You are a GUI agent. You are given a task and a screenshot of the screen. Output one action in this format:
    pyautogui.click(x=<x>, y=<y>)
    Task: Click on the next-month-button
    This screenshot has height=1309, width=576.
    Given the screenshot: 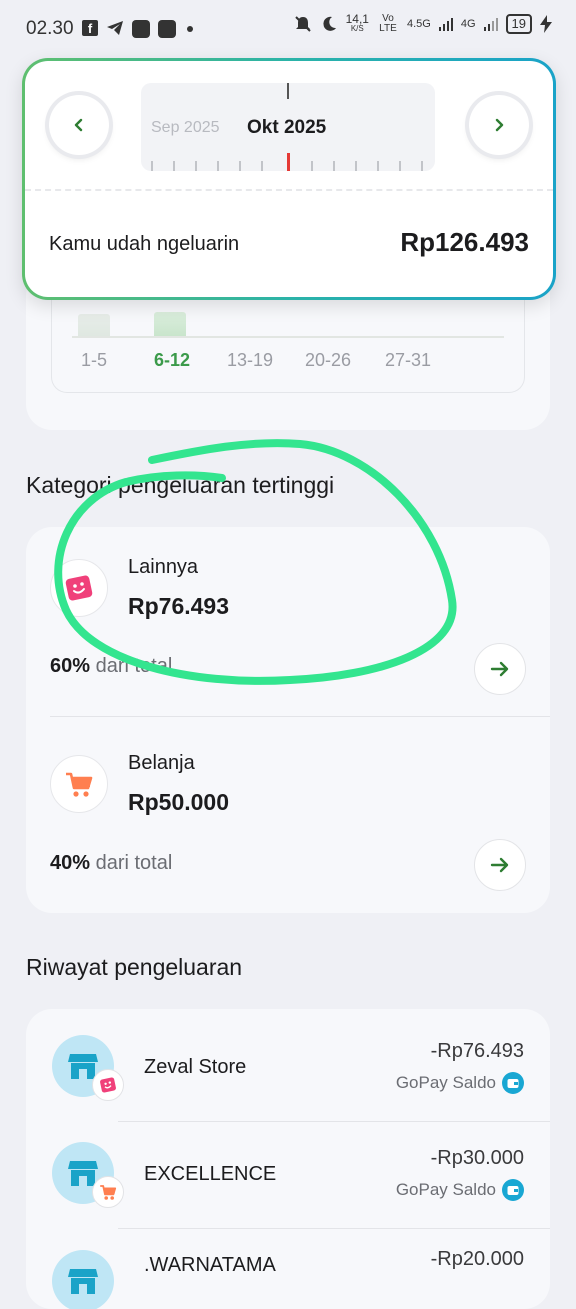 What is the action you would take?
    pyautogui.click(x=499, y=125)
    